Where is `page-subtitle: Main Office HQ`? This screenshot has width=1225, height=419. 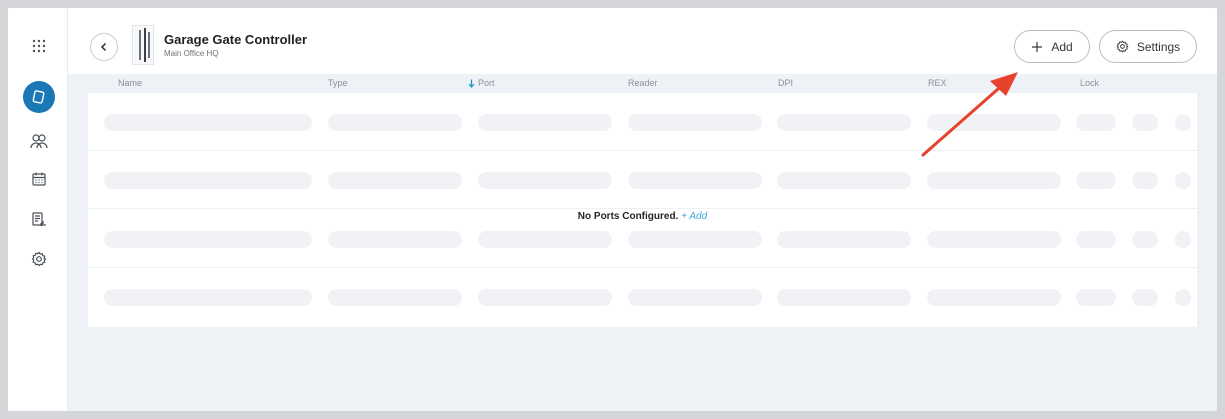 page-subtitle: Main Office HQ is located at coordinates (191, 53).